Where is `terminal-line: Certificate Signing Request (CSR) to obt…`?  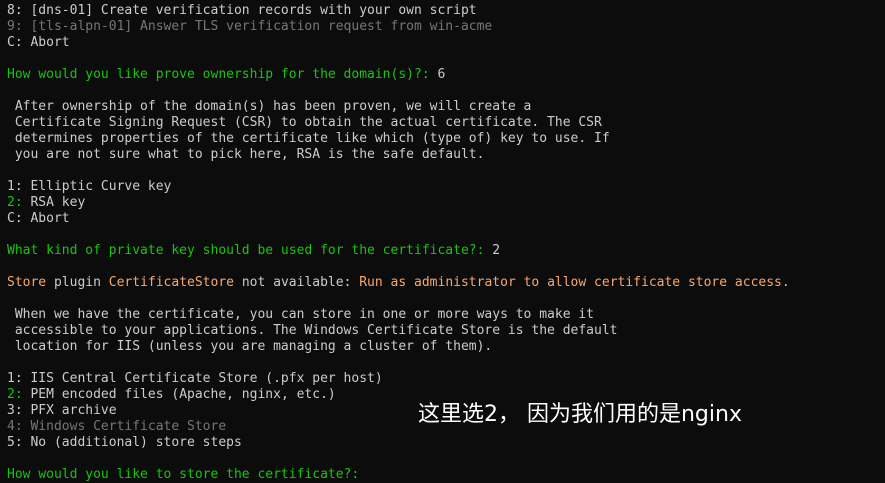 terminal-line: Certificate Signing Request (CSR) to obt… is located at coordinates (446, 123).